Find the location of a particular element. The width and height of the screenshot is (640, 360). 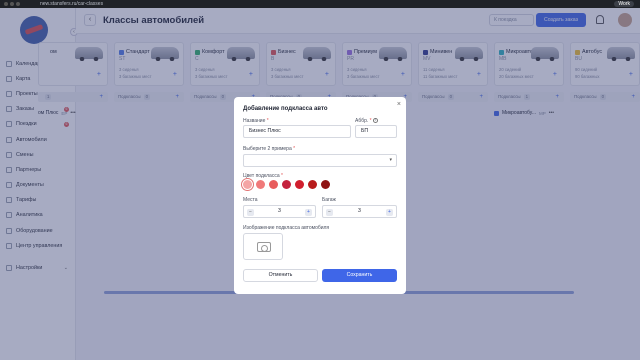

modal-title: Добавление подкласса авто is located at coordinates (285, 109).